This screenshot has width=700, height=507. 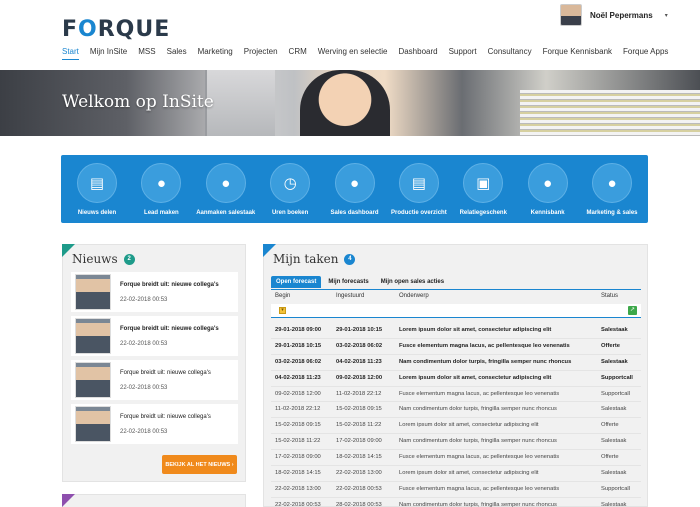 What do you see at coordinates (298, 409) in the screenshot?
I see `cell-begin: 11-02-2018 22:12` at bounding box center [298, 409].